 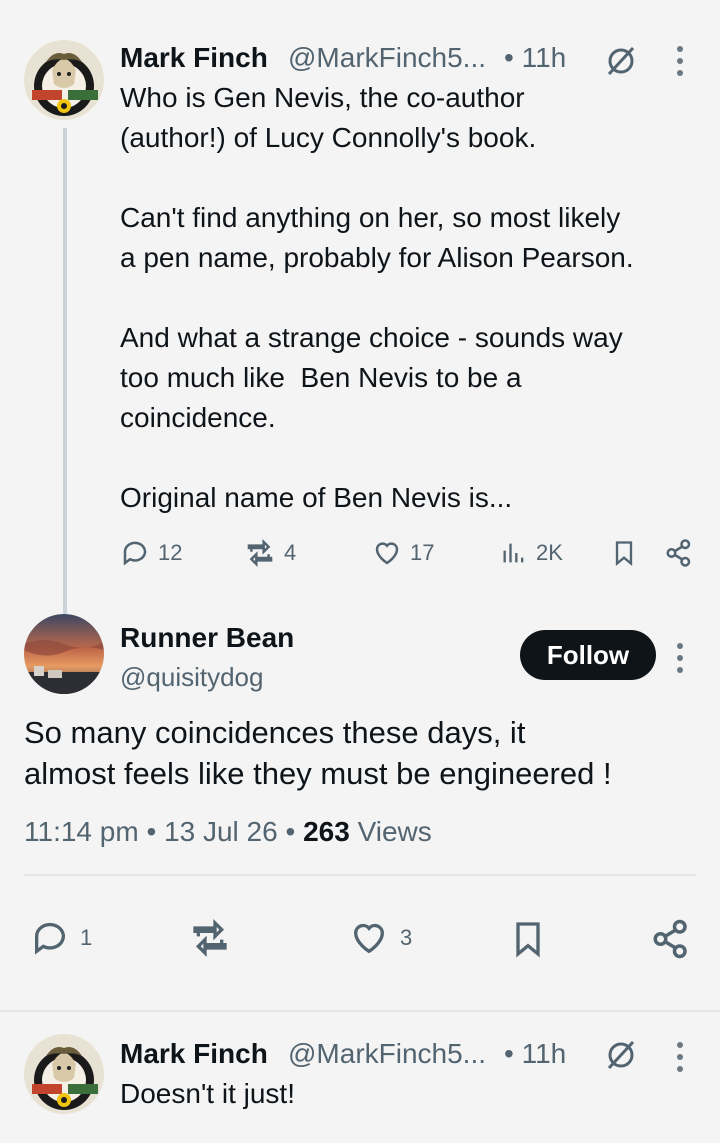 I want to click on views-label: Views, so click(x=395, y=831).